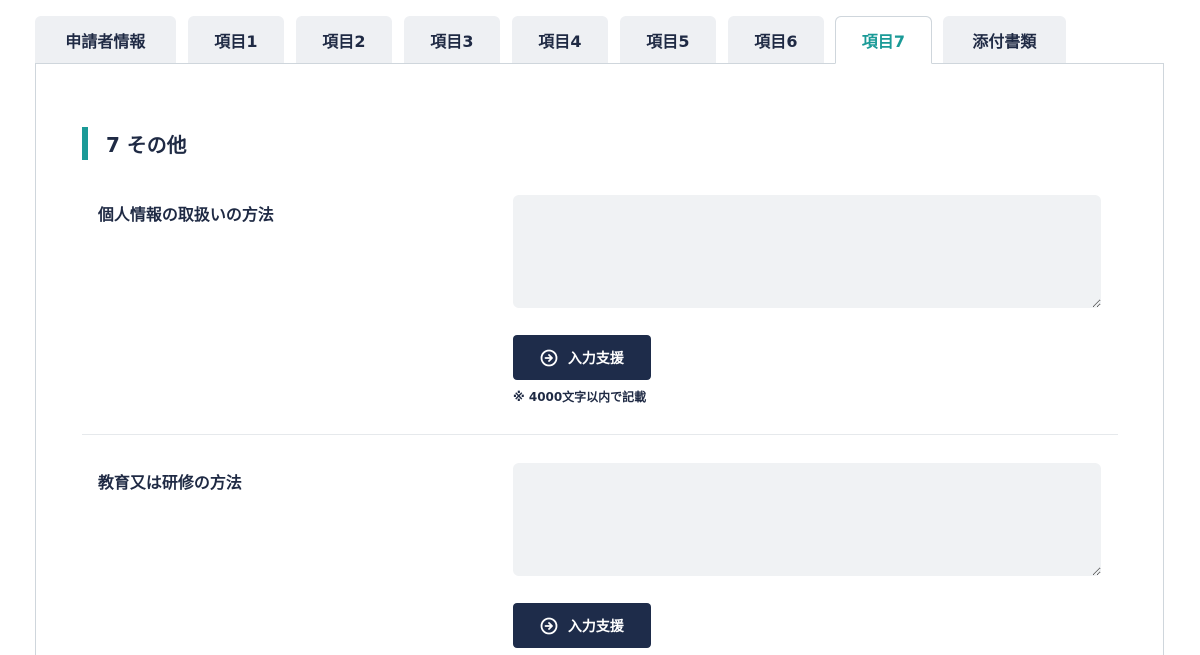 The width and height of the screenshot is (1200, 655). I want to click on education-training-textarea, so click(807, 519).